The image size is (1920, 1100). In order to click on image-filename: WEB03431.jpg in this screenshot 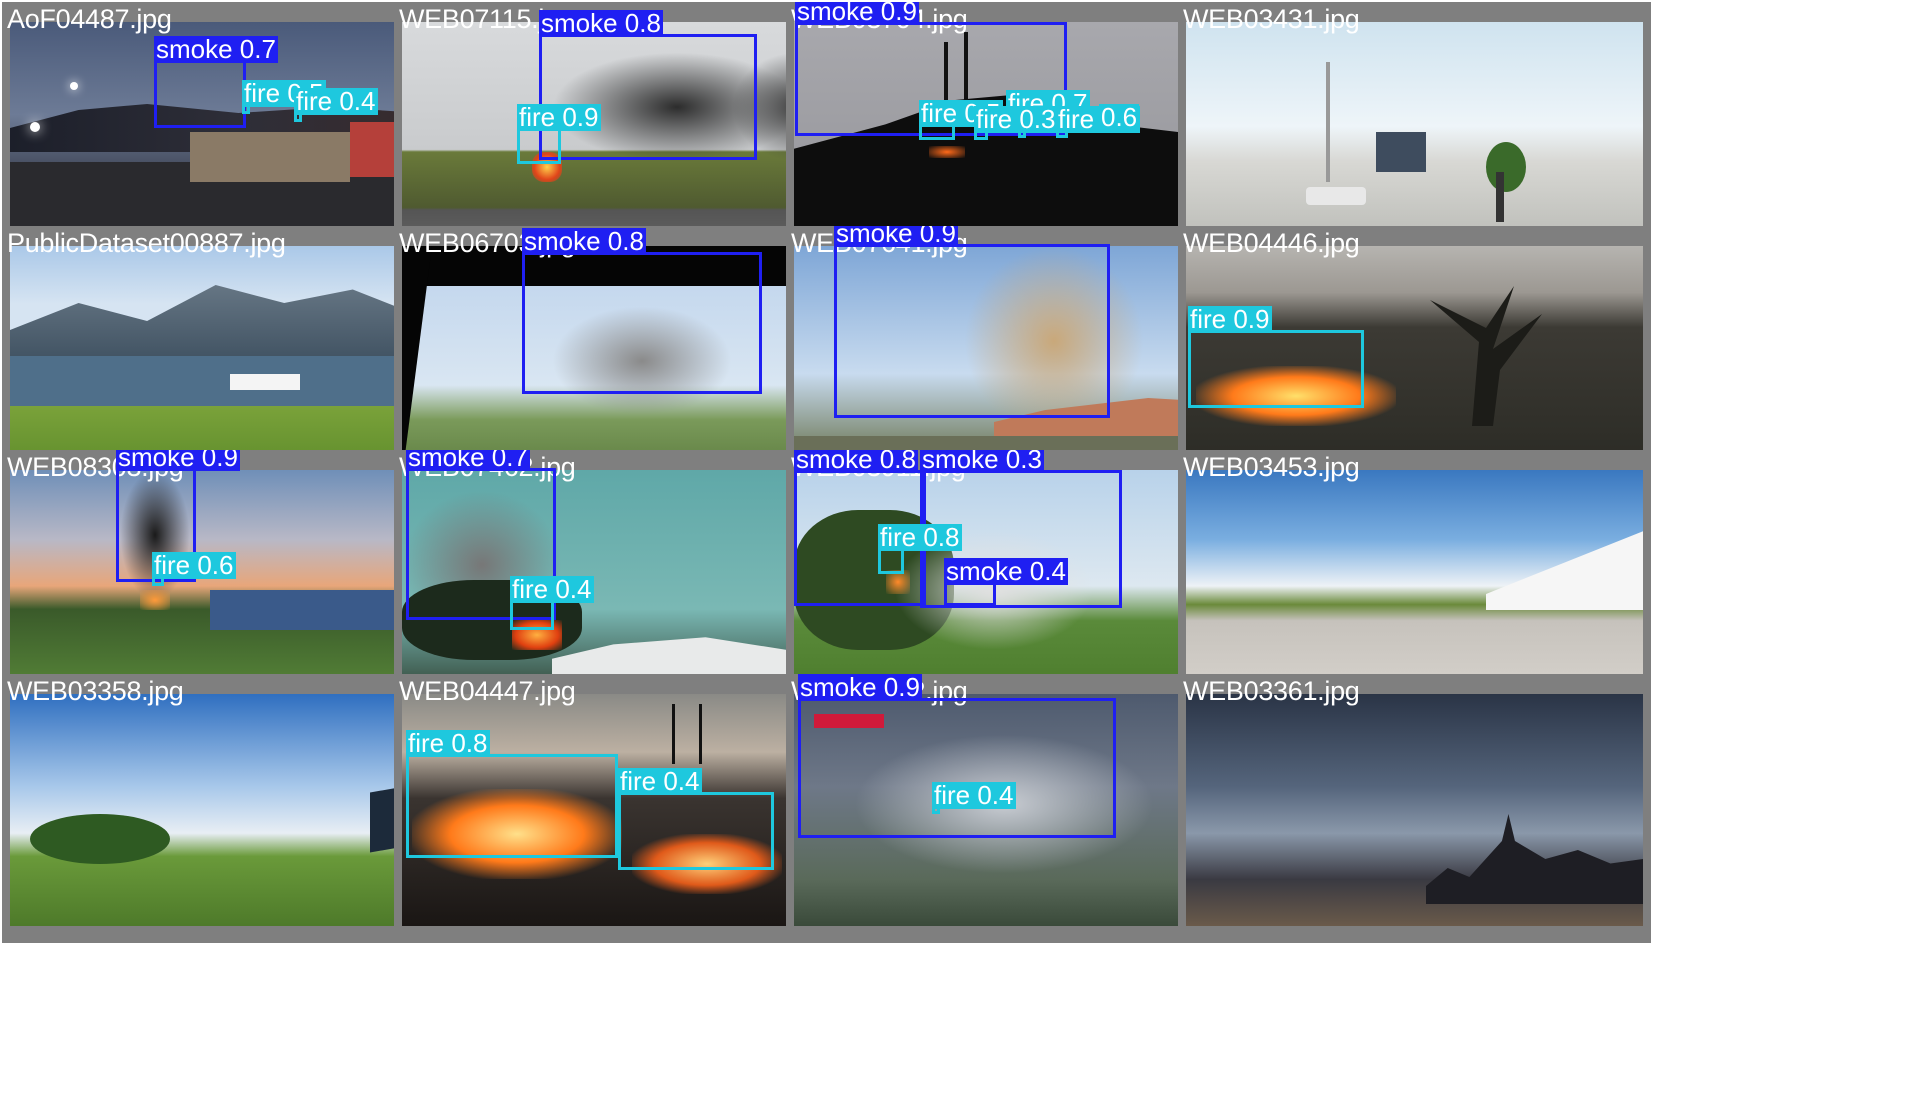, I will do `click(1271, 19)`.